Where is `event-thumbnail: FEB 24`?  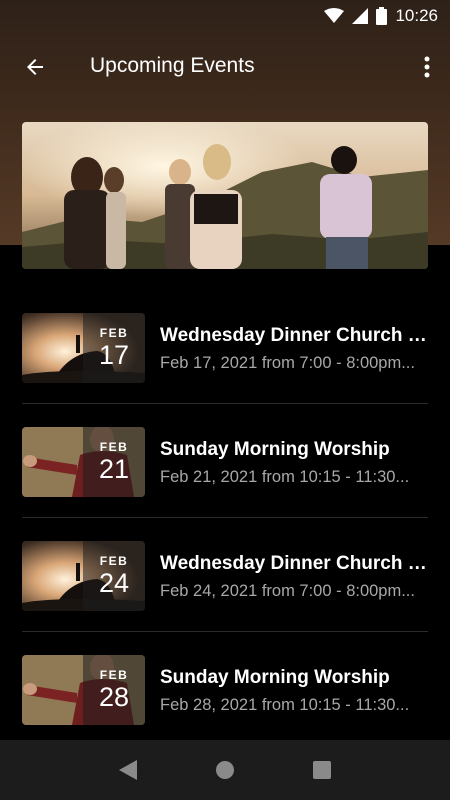 event-thumbnail: FEB 24 is located at coordinates (83, 576).